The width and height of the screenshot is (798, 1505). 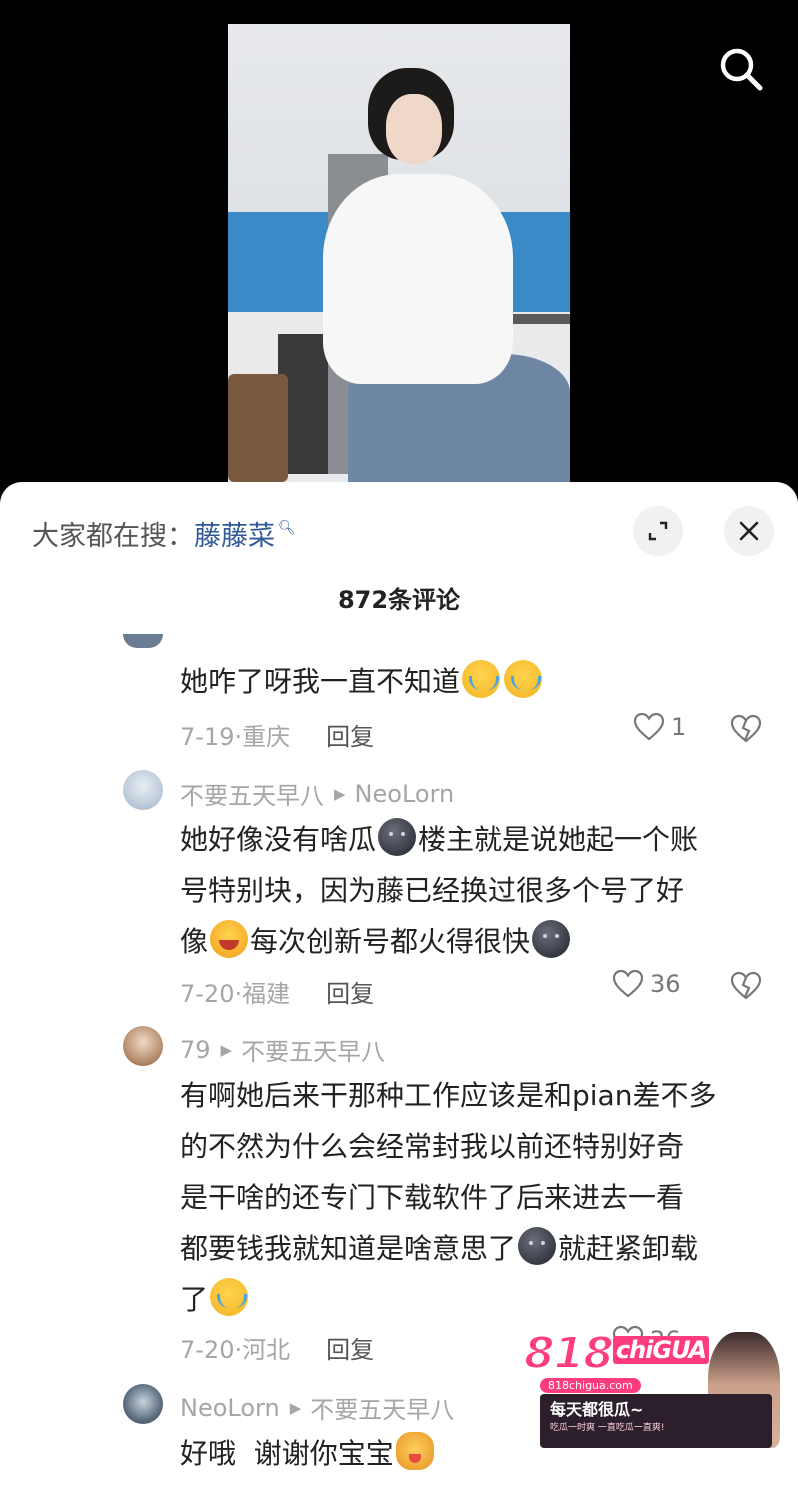 What do you see at coordinates (229, 1297) in the screenshot?
I see `anxious-face-emoji` at bounding box center [229, 1297].